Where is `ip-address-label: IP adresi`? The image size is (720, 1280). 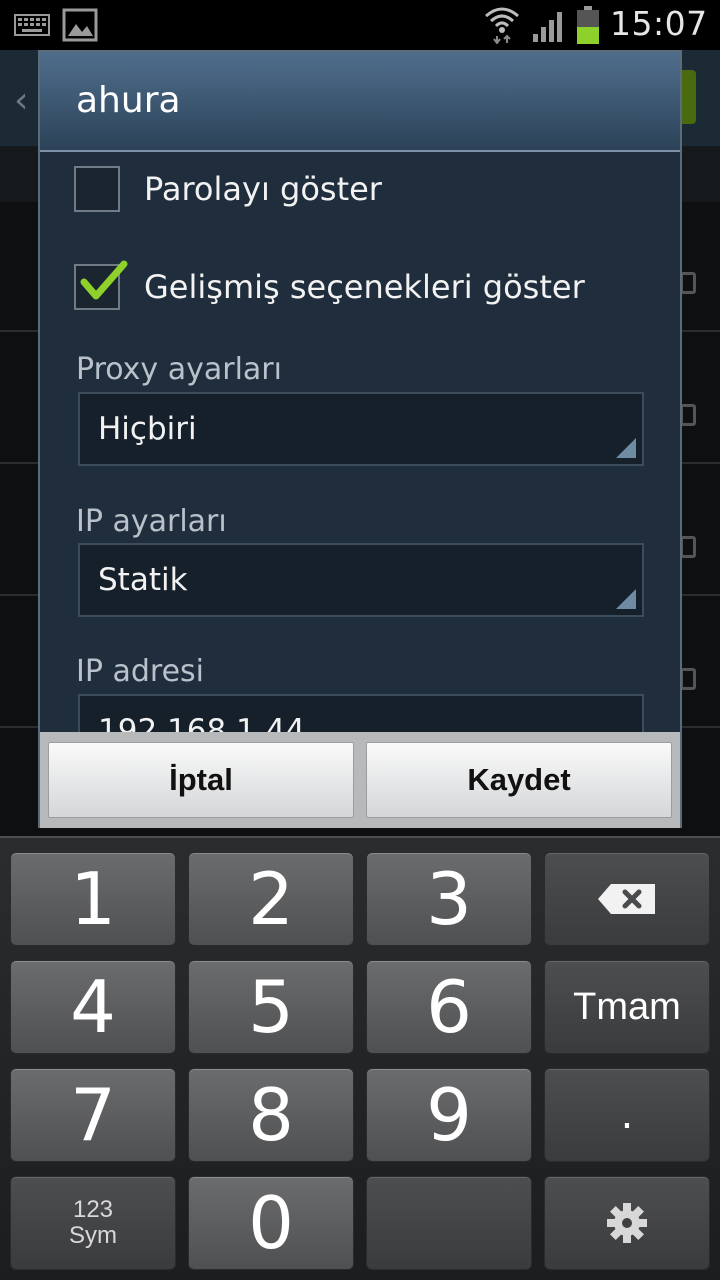
ip-address-label: IP adresi is located at coordinates (140, 671).